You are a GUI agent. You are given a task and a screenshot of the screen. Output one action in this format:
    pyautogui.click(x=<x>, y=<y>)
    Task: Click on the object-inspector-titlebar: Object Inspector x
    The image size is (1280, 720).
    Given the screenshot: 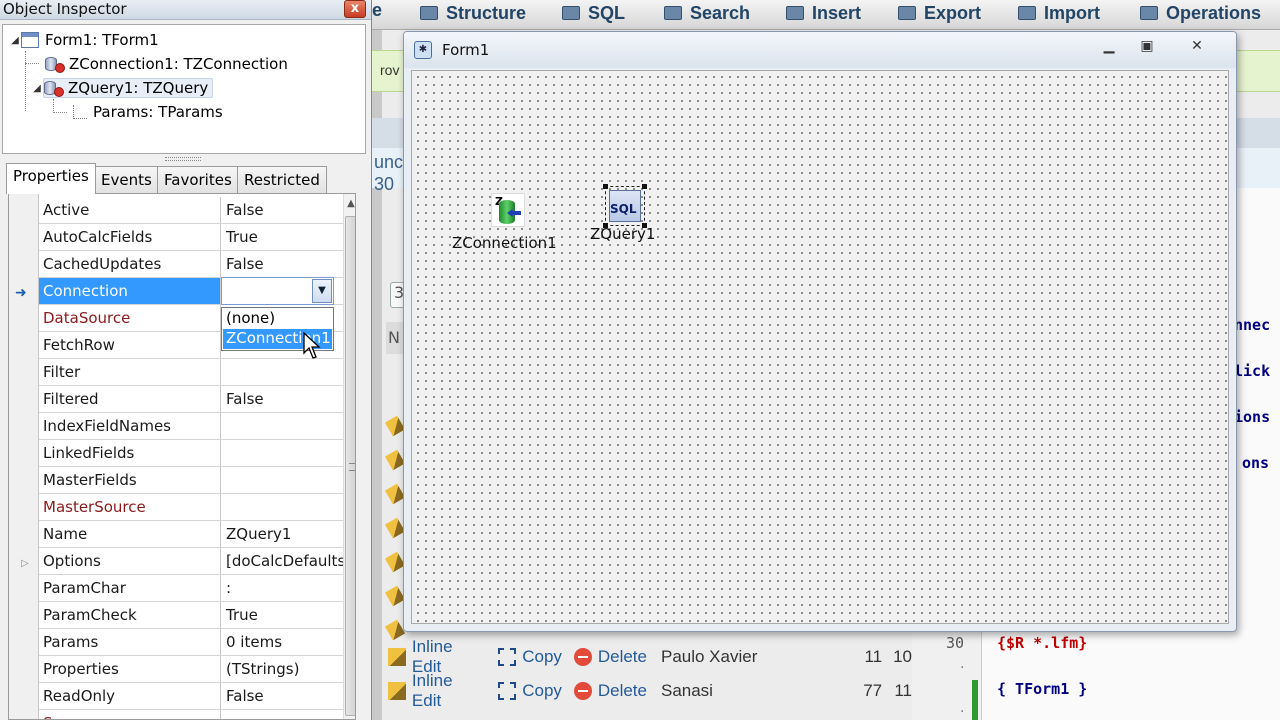 What is the action you would take?
    pyautogui.click(x=185, y=10)
    